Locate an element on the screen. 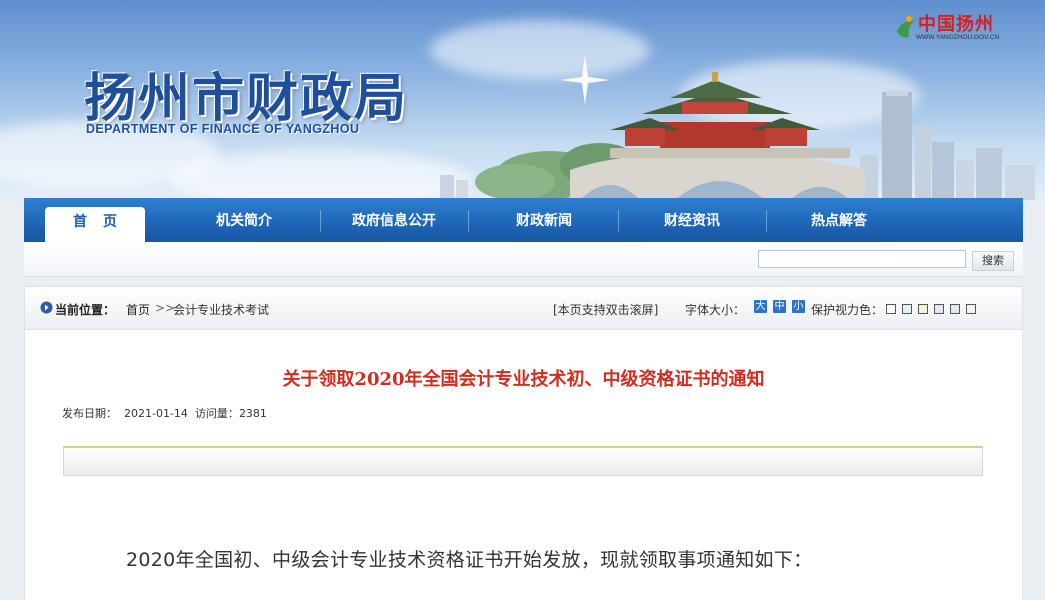 This screenshot has height=600, width=1045. eye-color-swatch-purple is located at coordinates (939, 309).